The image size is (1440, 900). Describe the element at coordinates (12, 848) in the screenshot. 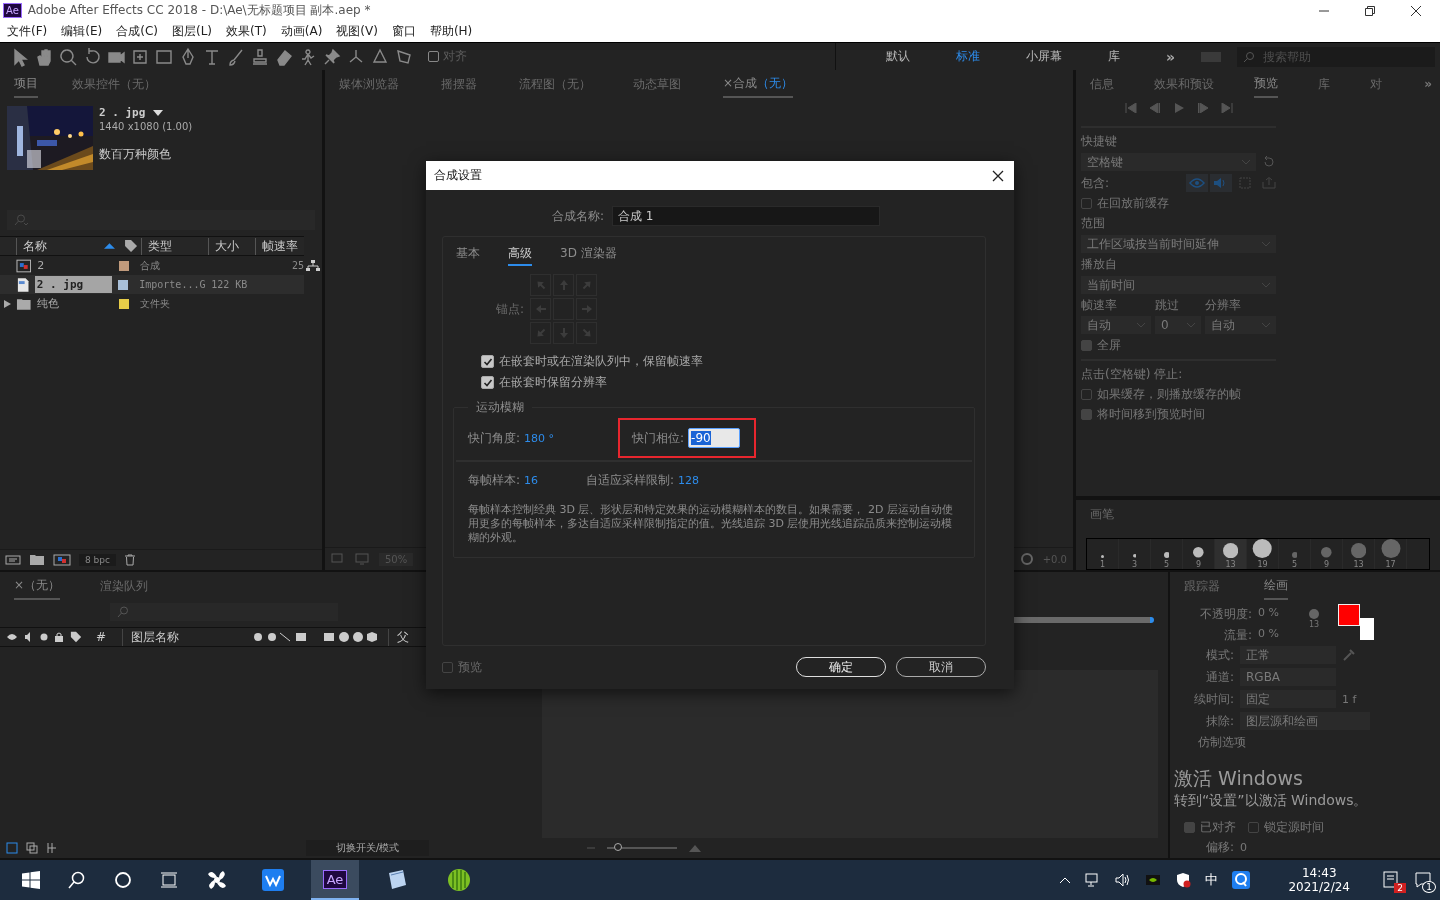

I see `composition-mini-icon` at that location.